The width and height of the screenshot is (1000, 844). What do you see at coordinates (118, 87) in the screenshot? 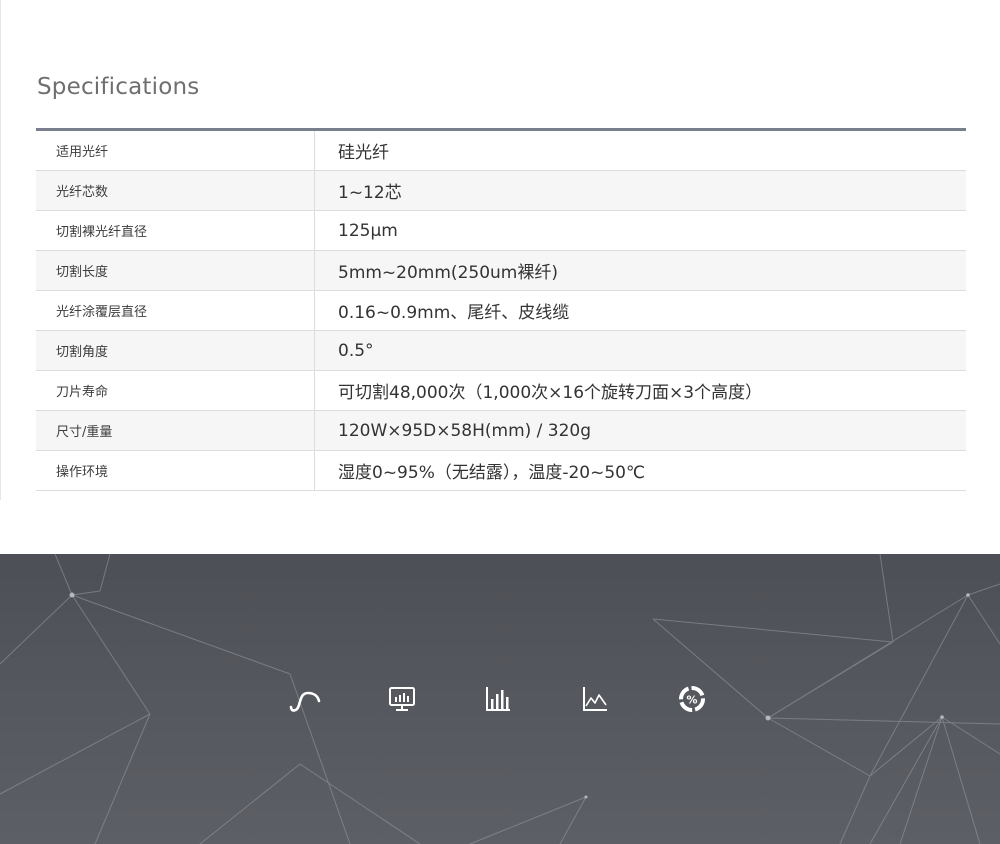
I see `section-title: Specifications` at bounding box center [118, 87].